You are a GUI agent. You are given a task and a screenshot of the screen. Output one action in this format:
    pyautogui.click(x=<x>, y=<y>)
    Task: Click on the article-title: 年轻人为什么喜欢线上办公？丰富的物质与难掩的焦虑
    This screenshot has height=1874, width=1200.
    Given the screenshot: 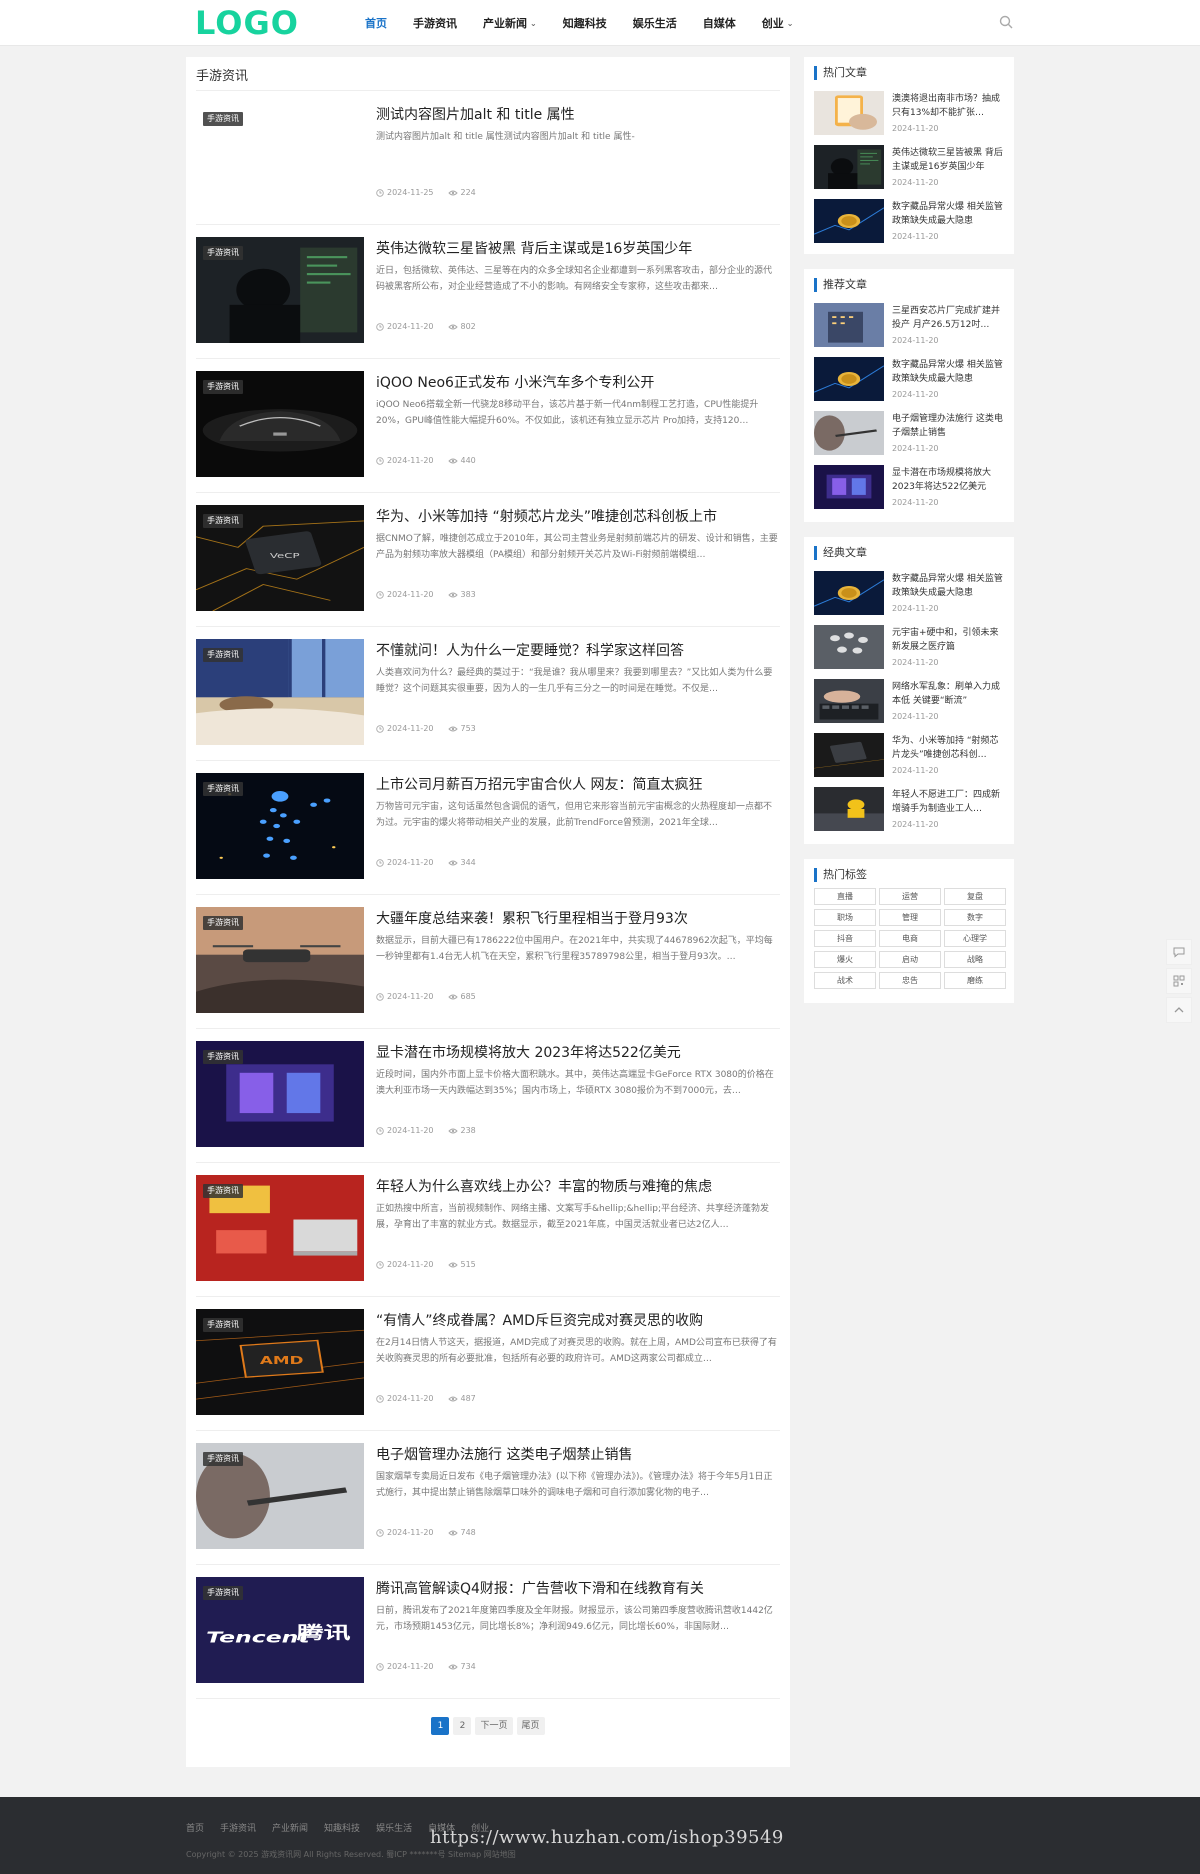 What is the action you would take?
    pyautogui.click(x=576, y=1186)
    